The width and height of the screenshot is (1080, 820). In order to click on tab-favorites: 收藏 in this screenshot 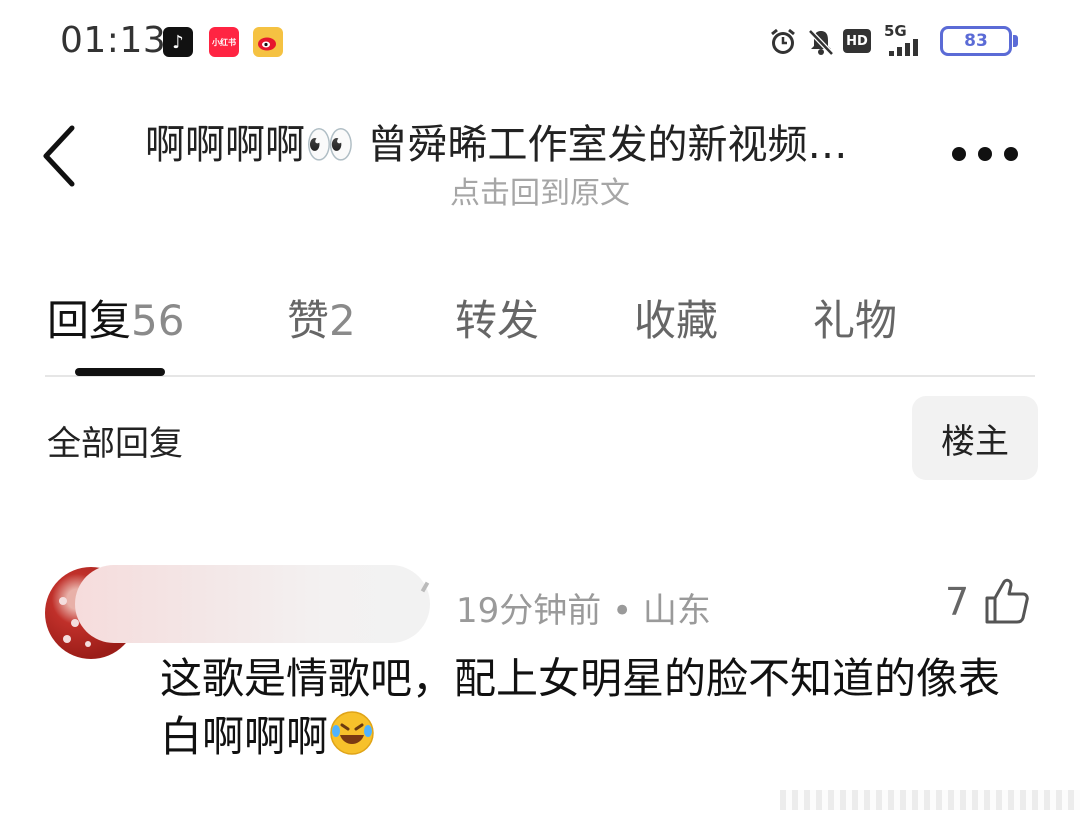, I will do `click(676, 317)`.